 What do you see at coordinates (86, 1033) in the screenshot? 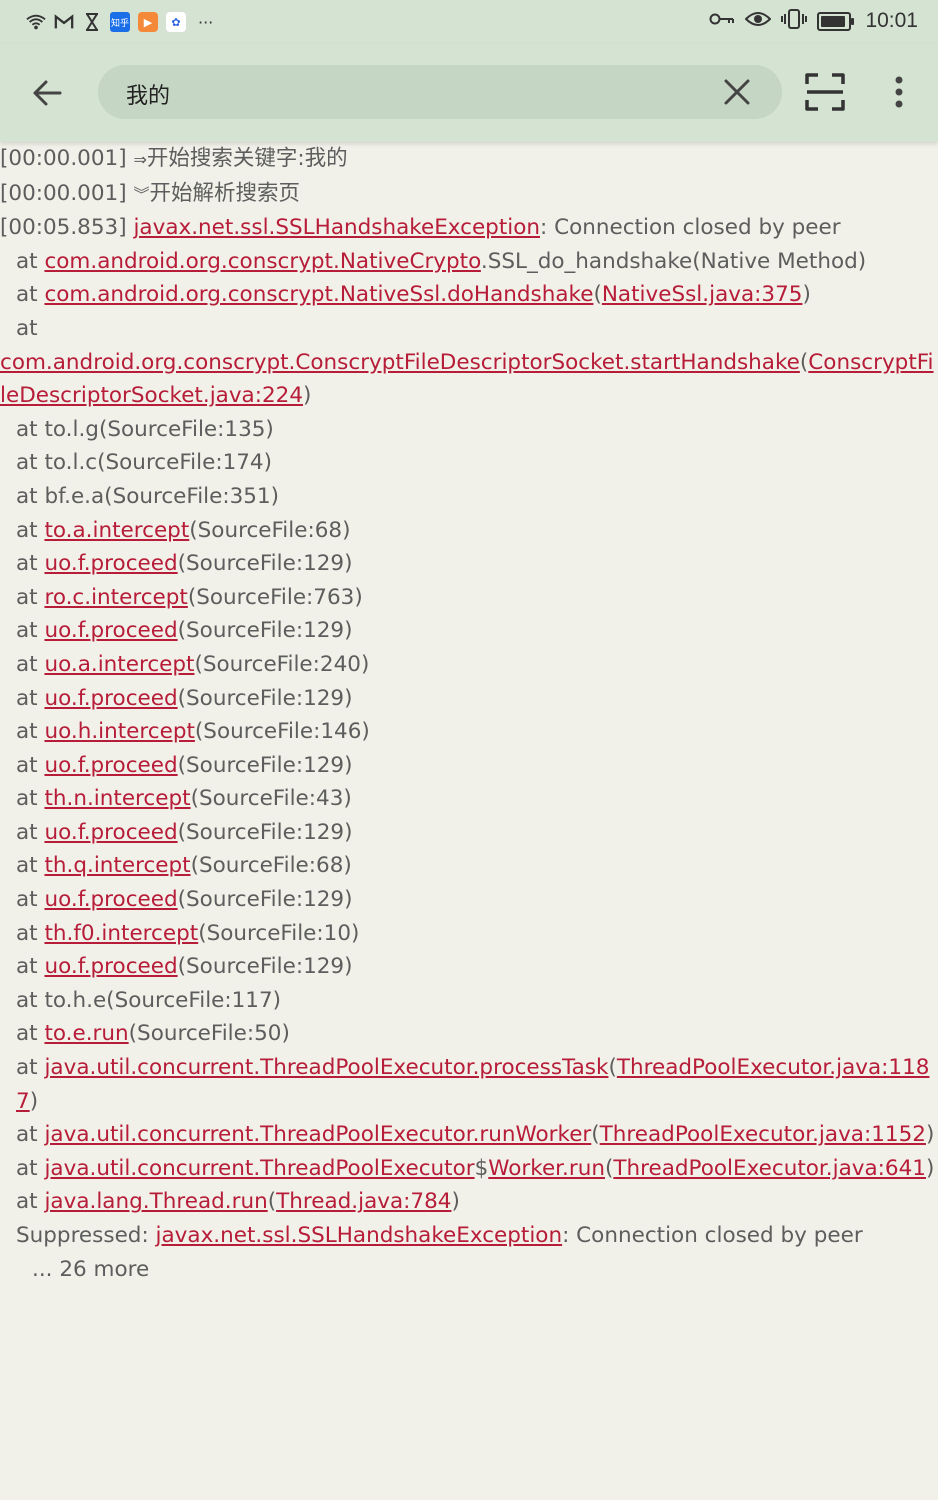
I see `frame-link: to.e.run` at bounding box center [86, 1033].